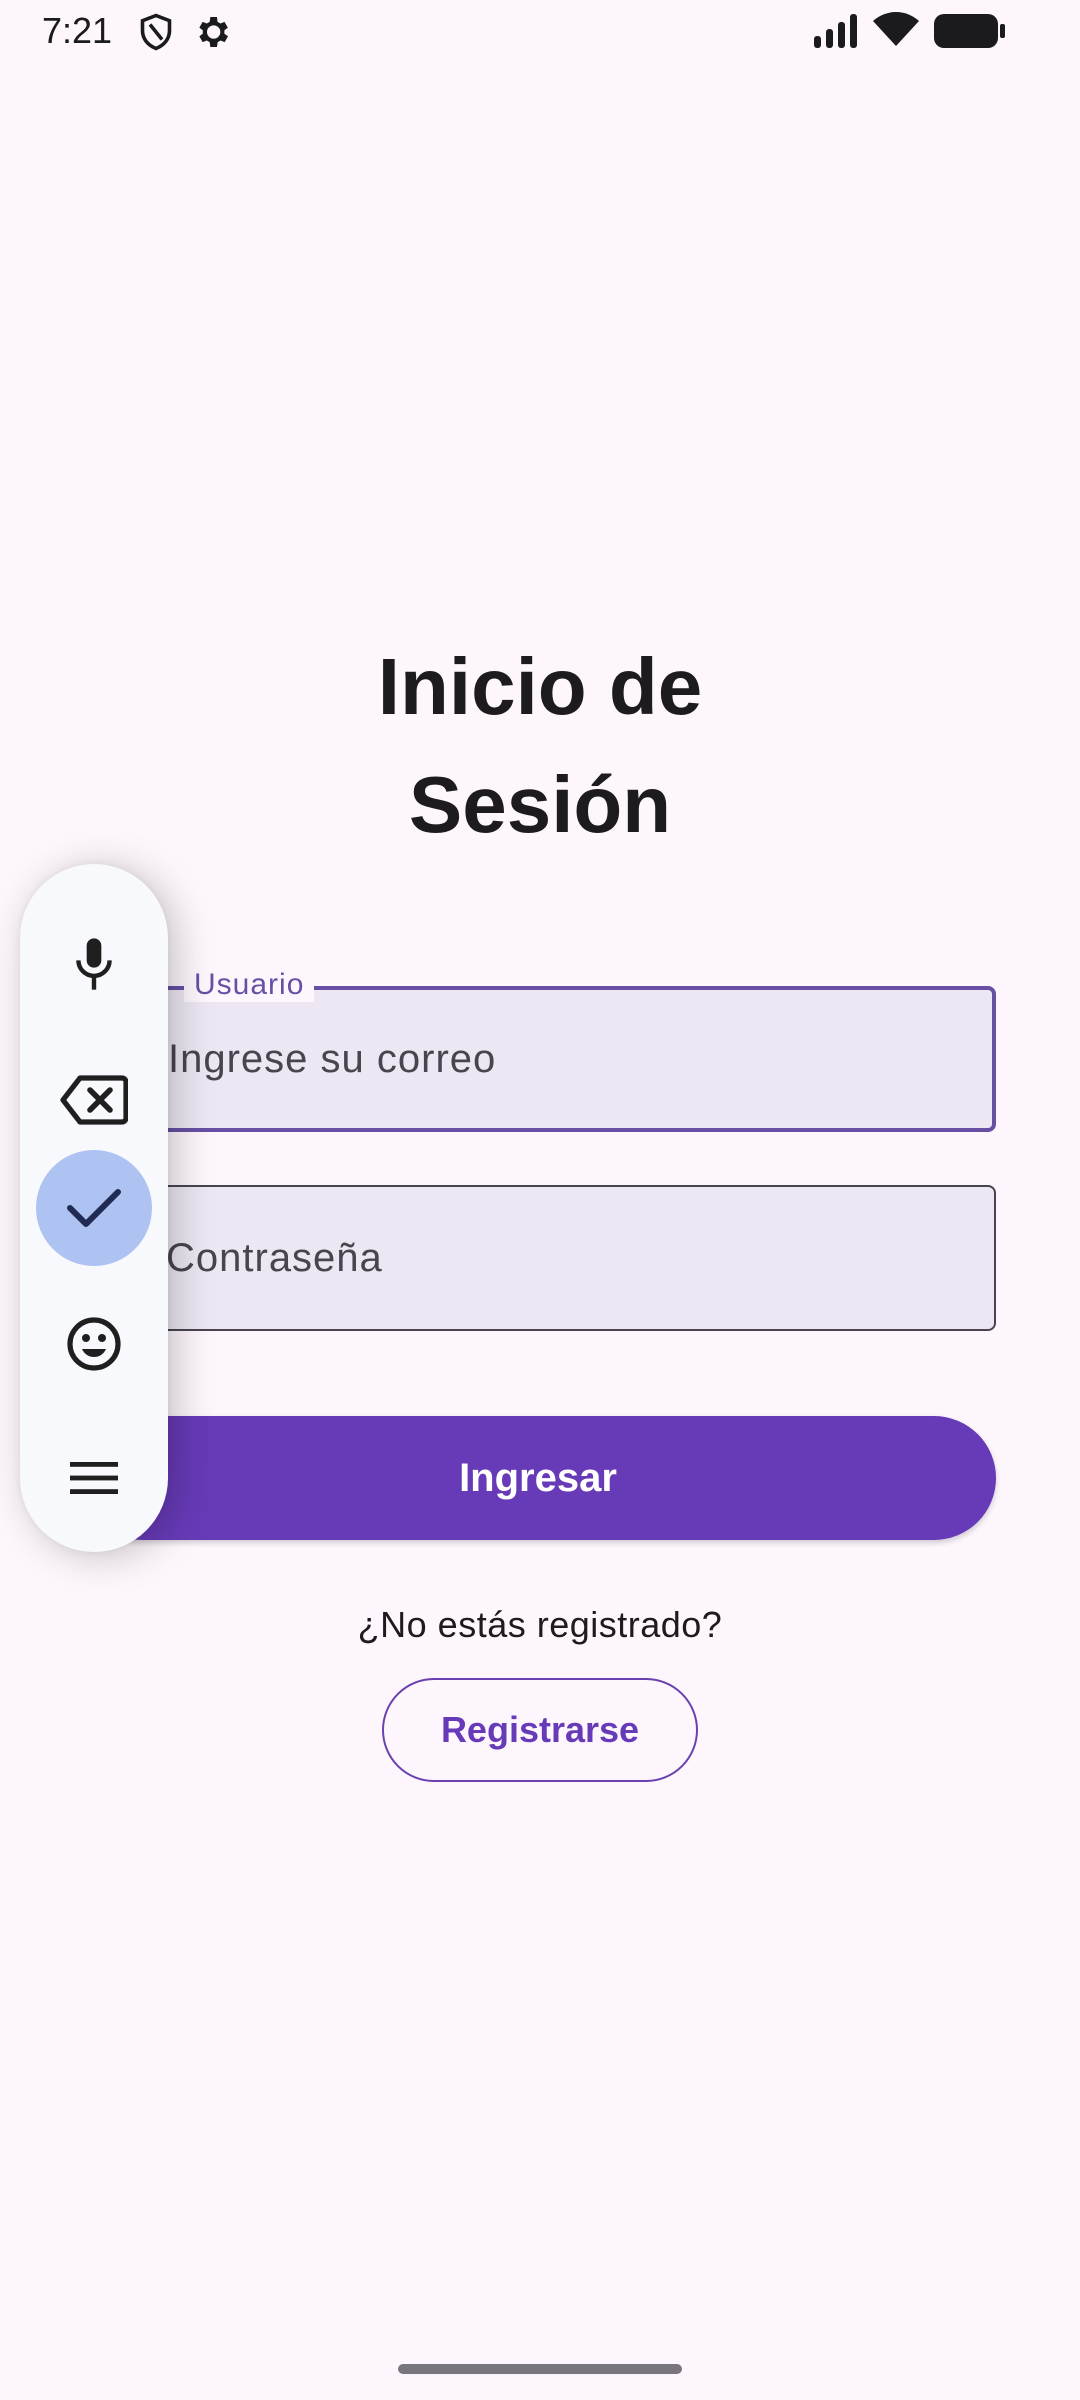  What do you see at coordinates (970, 33) in the screenshot?
I see `battery-icon` at bounding box center [970, 33].